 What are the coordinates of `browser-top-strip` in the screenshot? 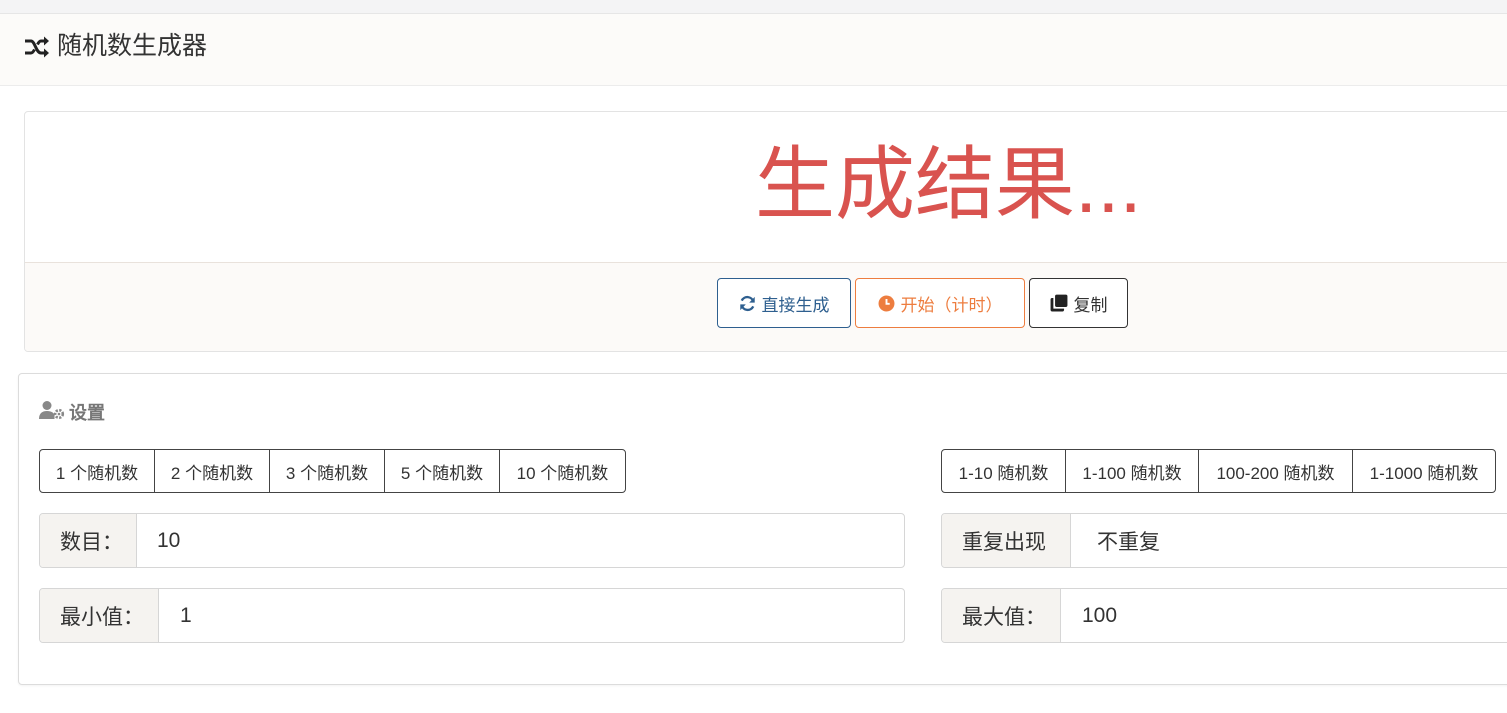 It's located at (753, 7).